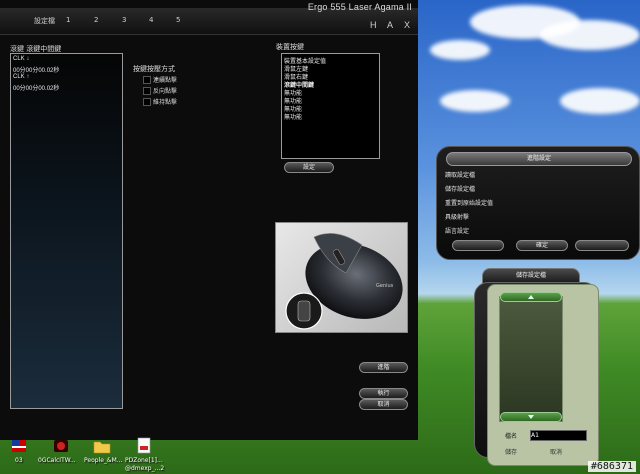 The height and width of the screenshot is (474, 640). I want to click on about-button: A, so click(390, 25).